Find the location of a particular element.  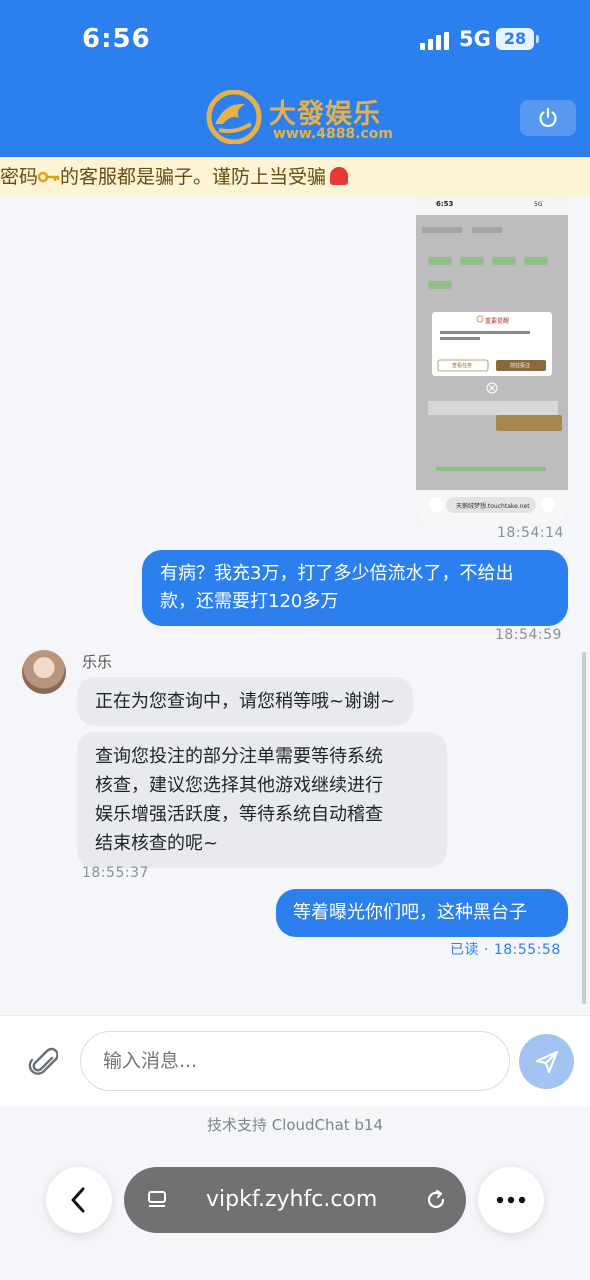

warning-notice: 密码 的客服都是骗子。谨防上当受骗 is located at coordinates (295, 177).